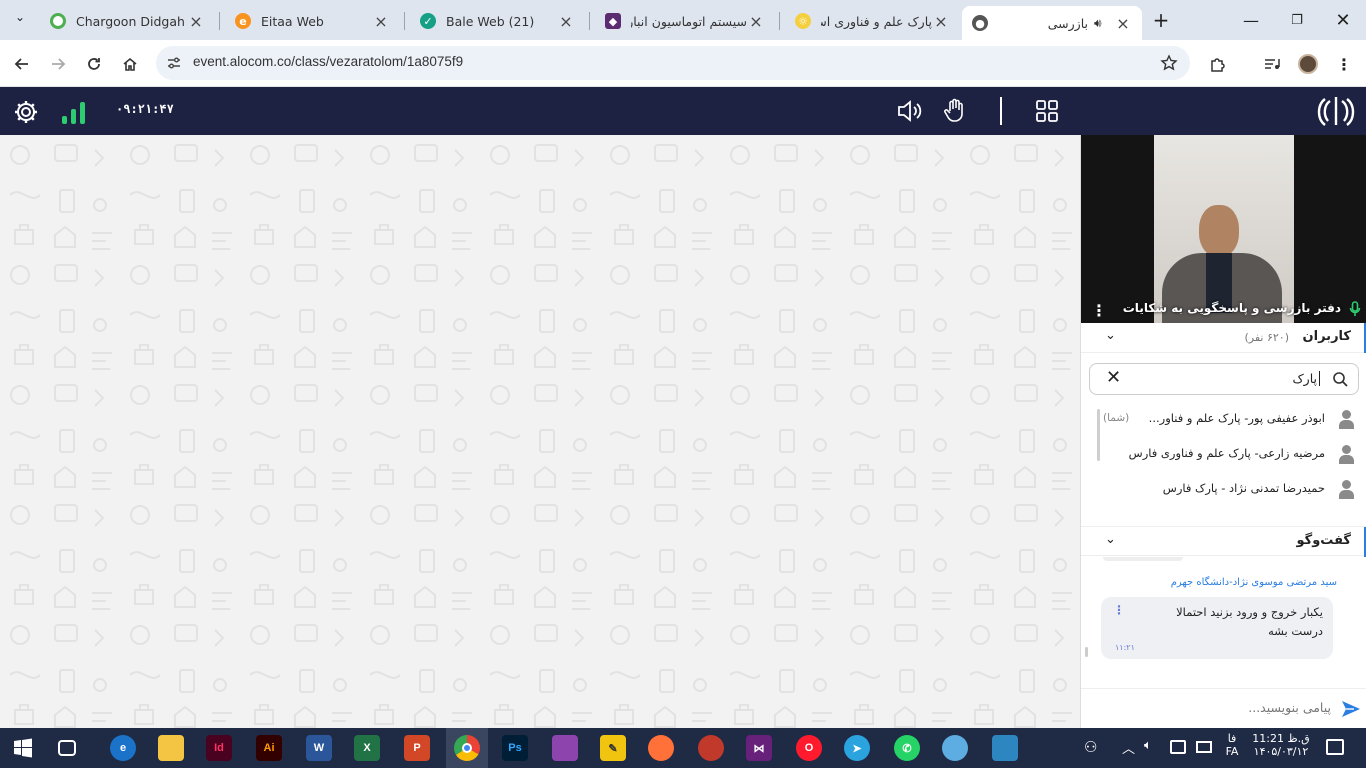 This screenshot has height=768, width=1366. I want to click on users-count: (۶۲۰ نفر), so click(1266, 337).